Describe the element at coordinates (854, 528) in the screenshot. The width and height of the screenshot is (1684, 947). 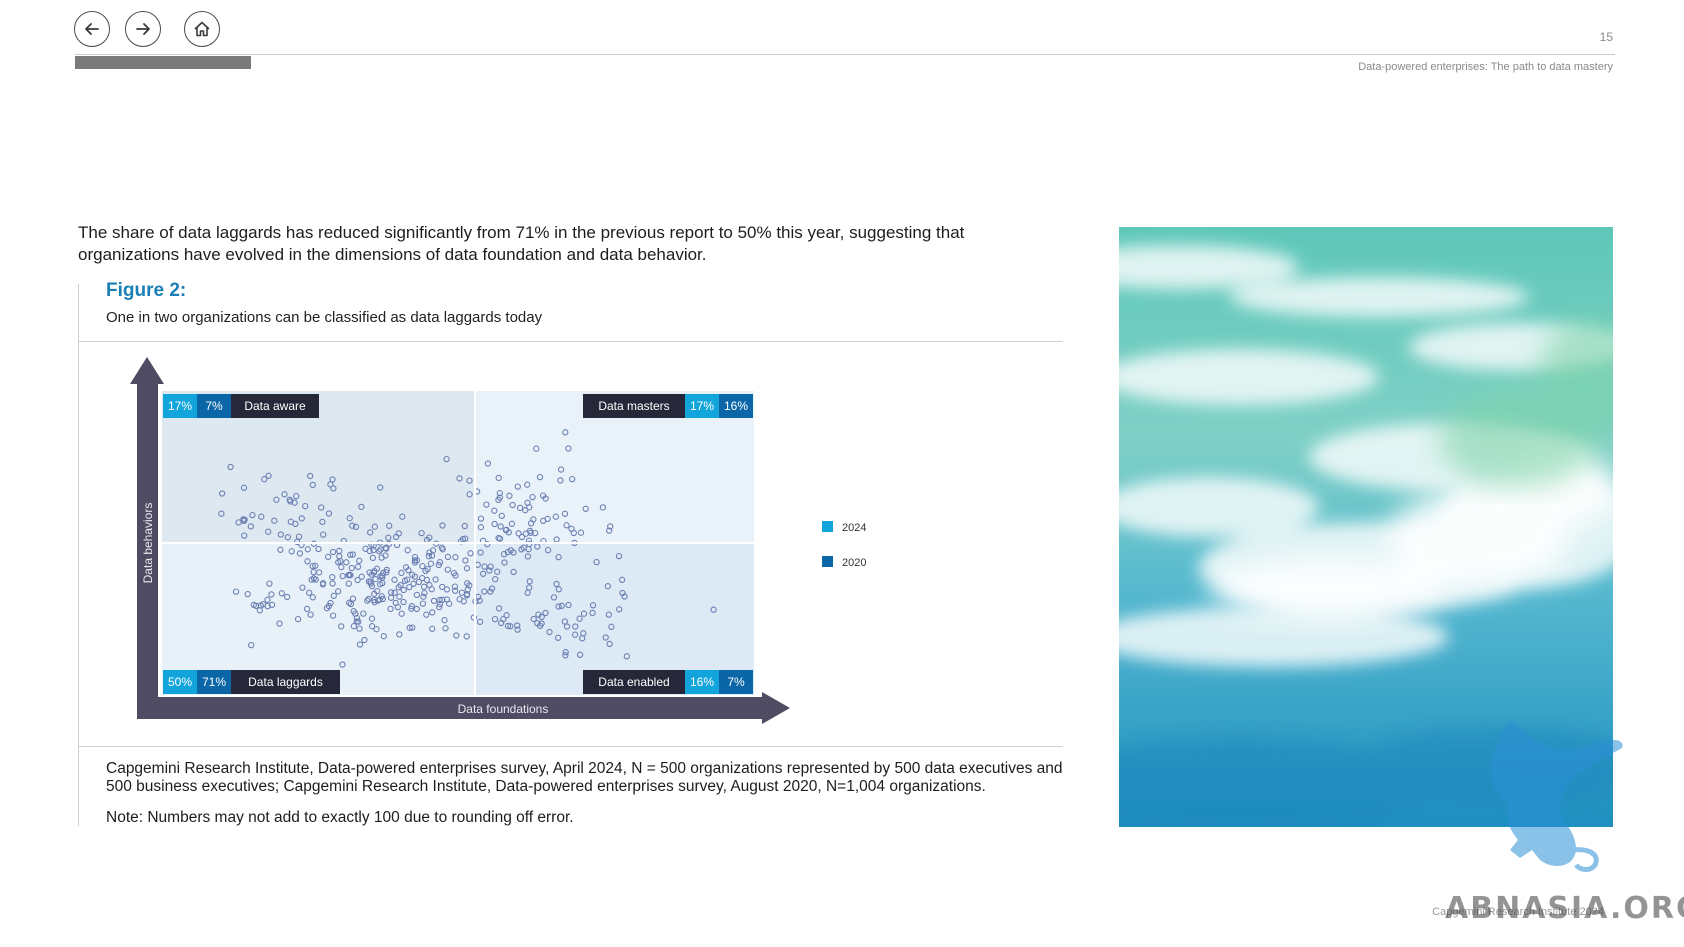
I see `legend-label-2024: 2024` at that location.